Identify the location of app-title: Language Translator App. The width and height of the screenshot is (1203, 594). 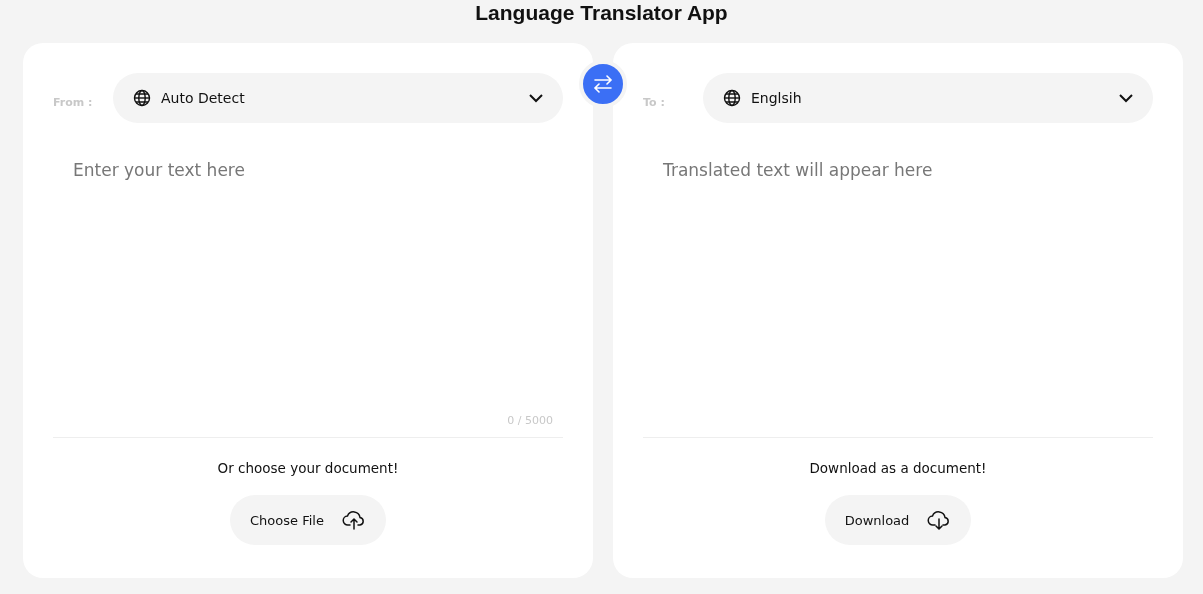
(601, 13).